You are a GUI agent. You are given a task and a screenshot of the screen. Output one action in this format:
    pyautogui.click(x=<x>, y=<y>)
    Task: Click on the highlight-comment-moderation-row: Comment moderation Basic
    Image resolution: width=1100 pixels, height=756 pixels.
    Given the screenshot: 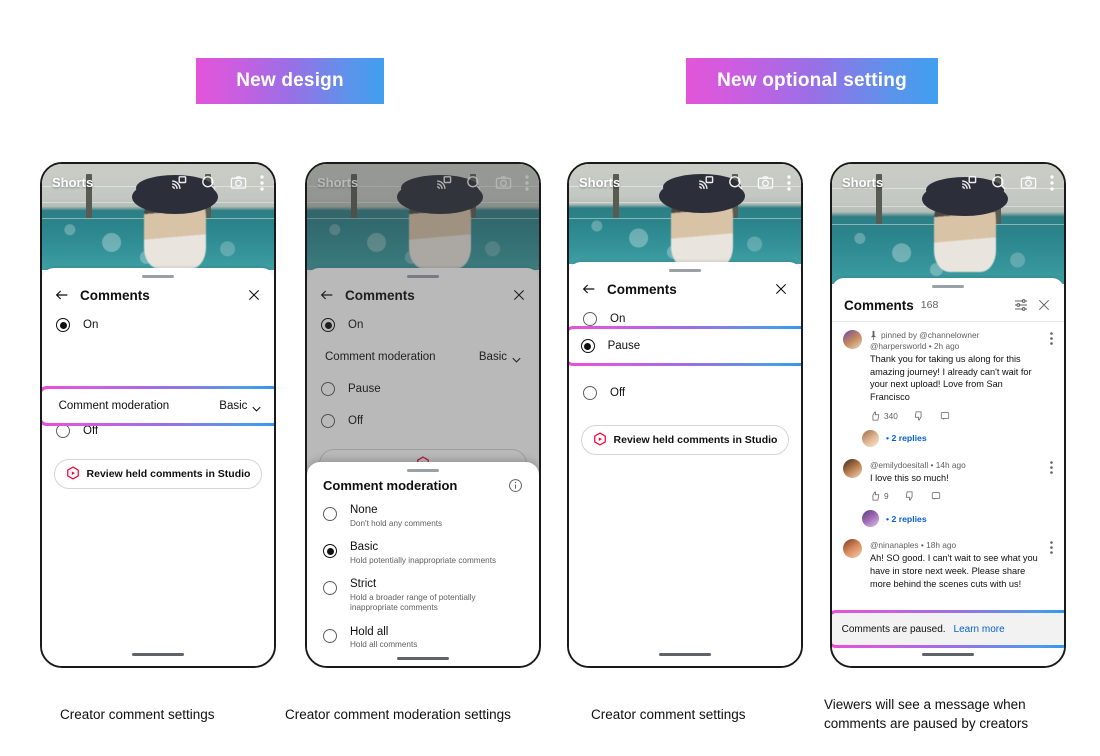 What is the action you would take?
    pyautogui.click(x=158, y=406)
    